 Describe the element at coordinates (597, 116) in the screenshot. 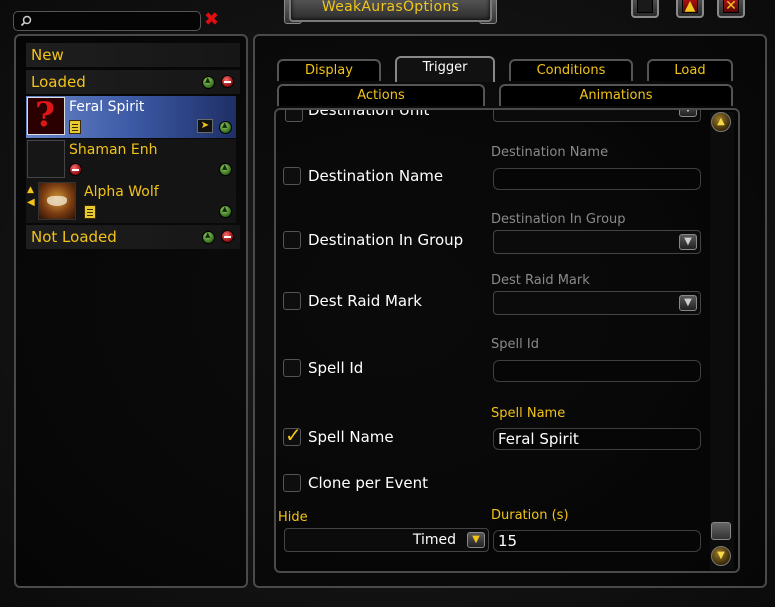

I see `destination-unit-dropdown: ▼` at that location.